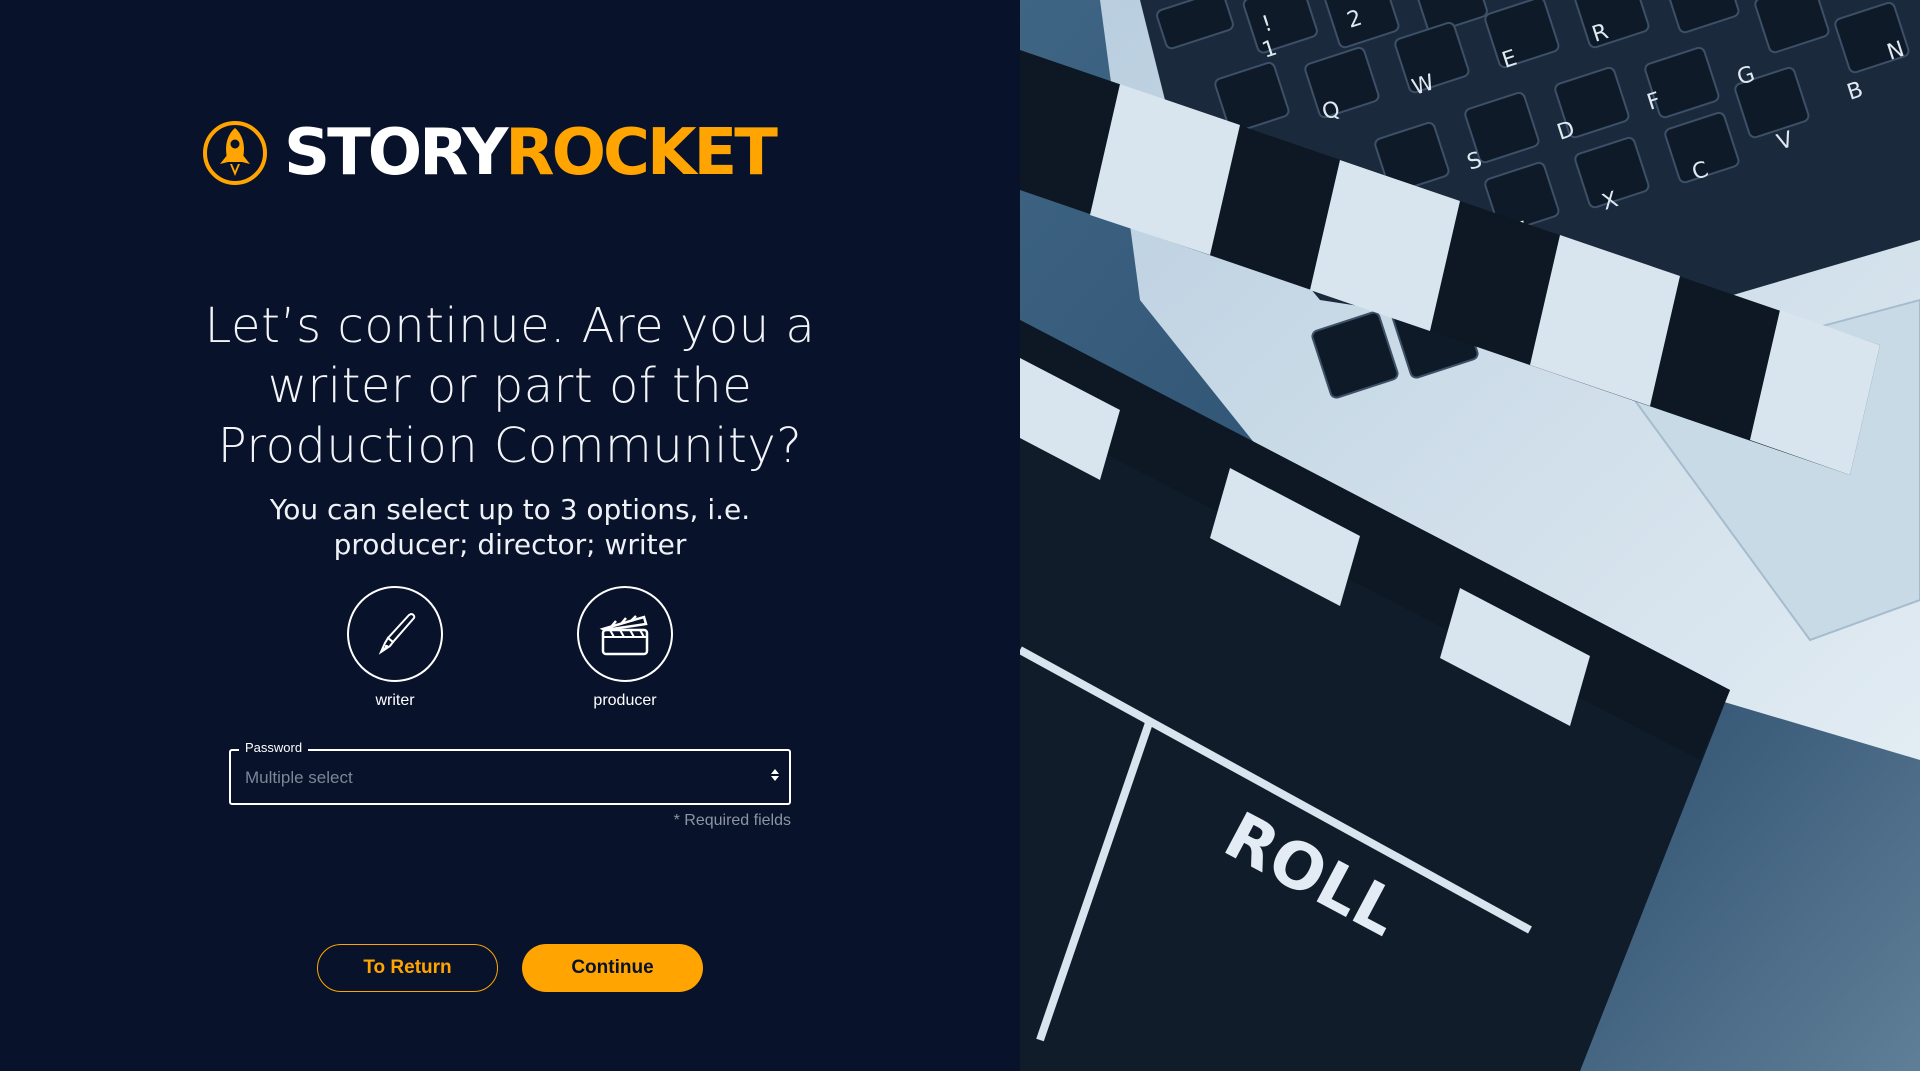  I want to click on continue-button: Continue, so click(612, 968).